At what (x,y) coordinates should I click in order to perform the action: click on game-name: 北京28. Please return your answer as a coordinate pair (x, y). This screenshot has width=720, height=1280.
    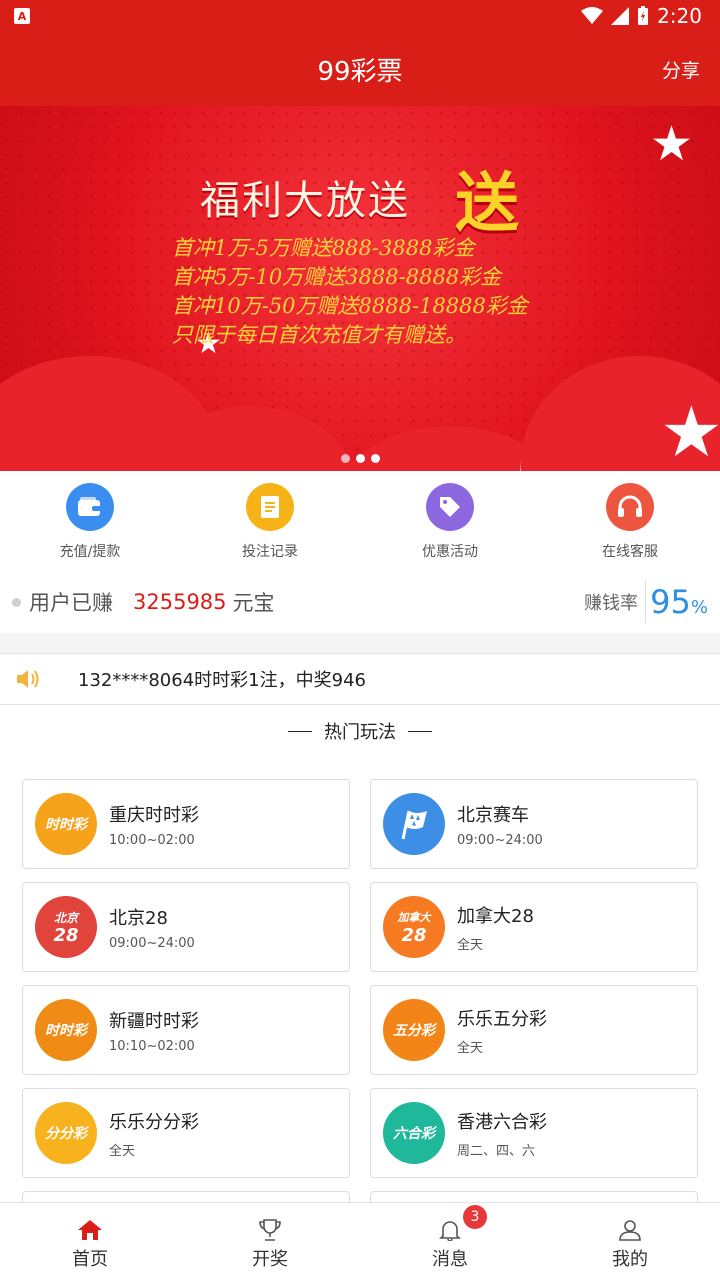
    Looking at the image, I should click on (138, 918).